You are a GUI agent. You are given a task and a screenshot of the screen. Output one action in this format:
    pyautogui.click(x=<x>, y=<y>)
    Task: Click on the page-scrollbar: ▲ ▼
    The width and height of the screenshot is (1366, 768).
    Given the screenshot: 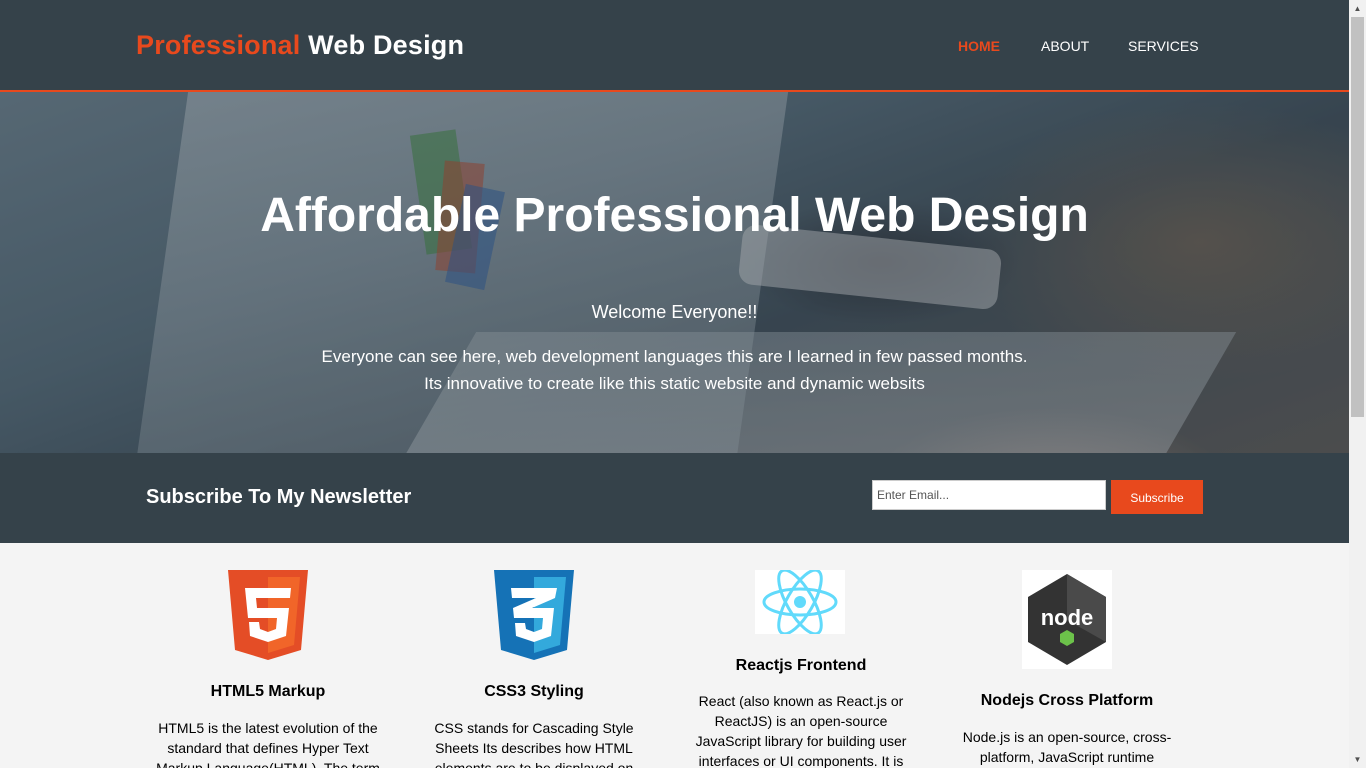 What is the action you would take?
    pyautogui.click(x=1357, y=384)
    